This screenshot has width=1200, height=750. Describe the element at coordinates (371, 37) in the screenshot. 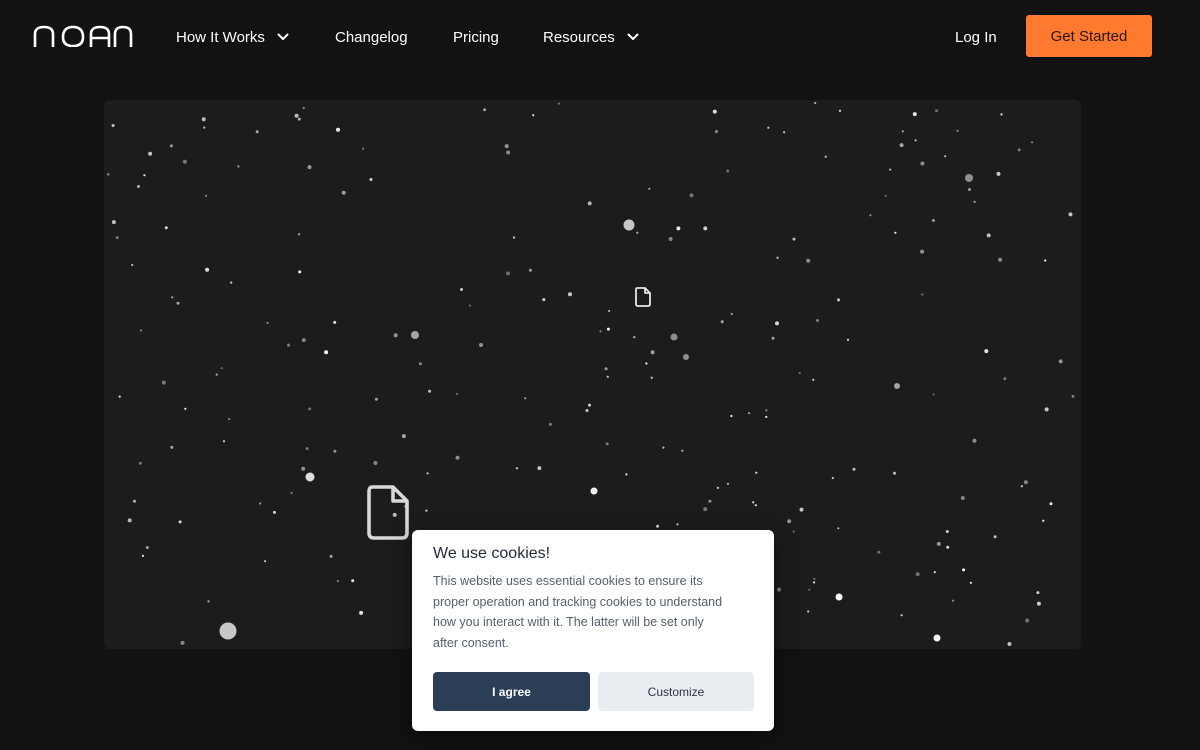

I see `nav-changelog: Changelog` at that location.